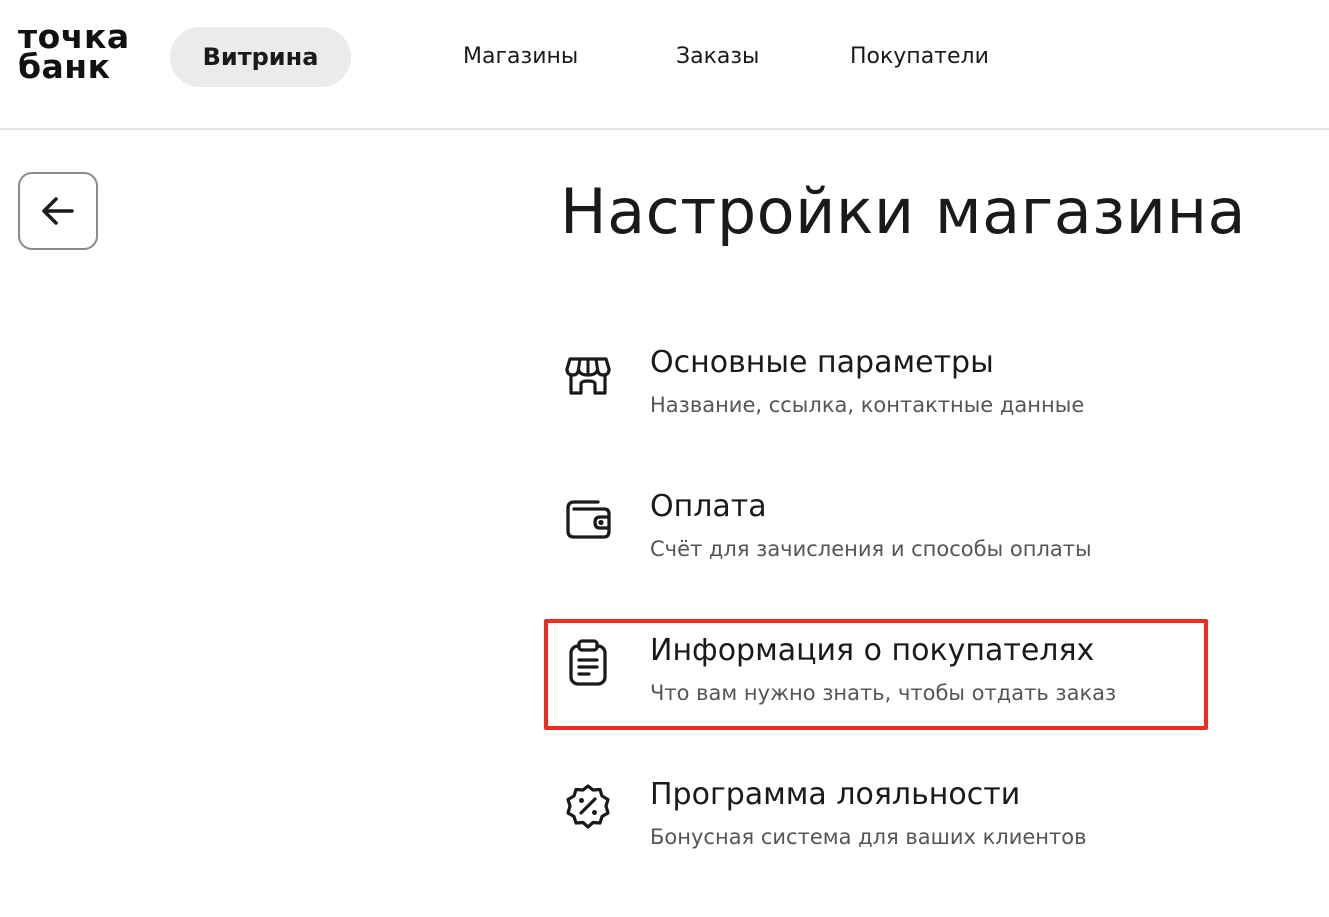 The width and height of the screenshot is (1329, 917). I want to click on settings-item-title: Основные параметры, so click(822, 362).